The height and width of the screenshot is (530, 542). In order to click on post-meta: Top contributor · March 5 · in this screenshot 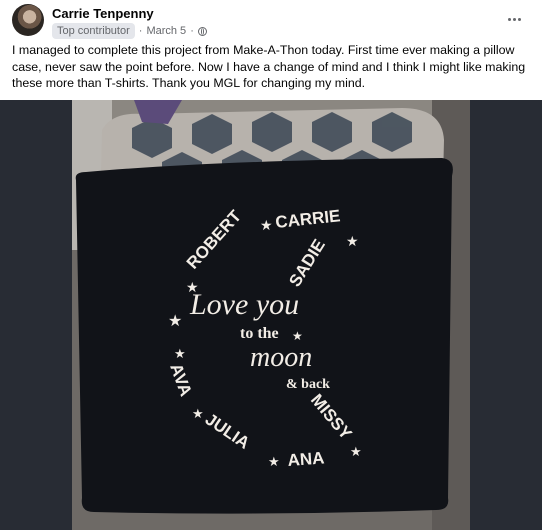, I will do `click(129, 31)`.